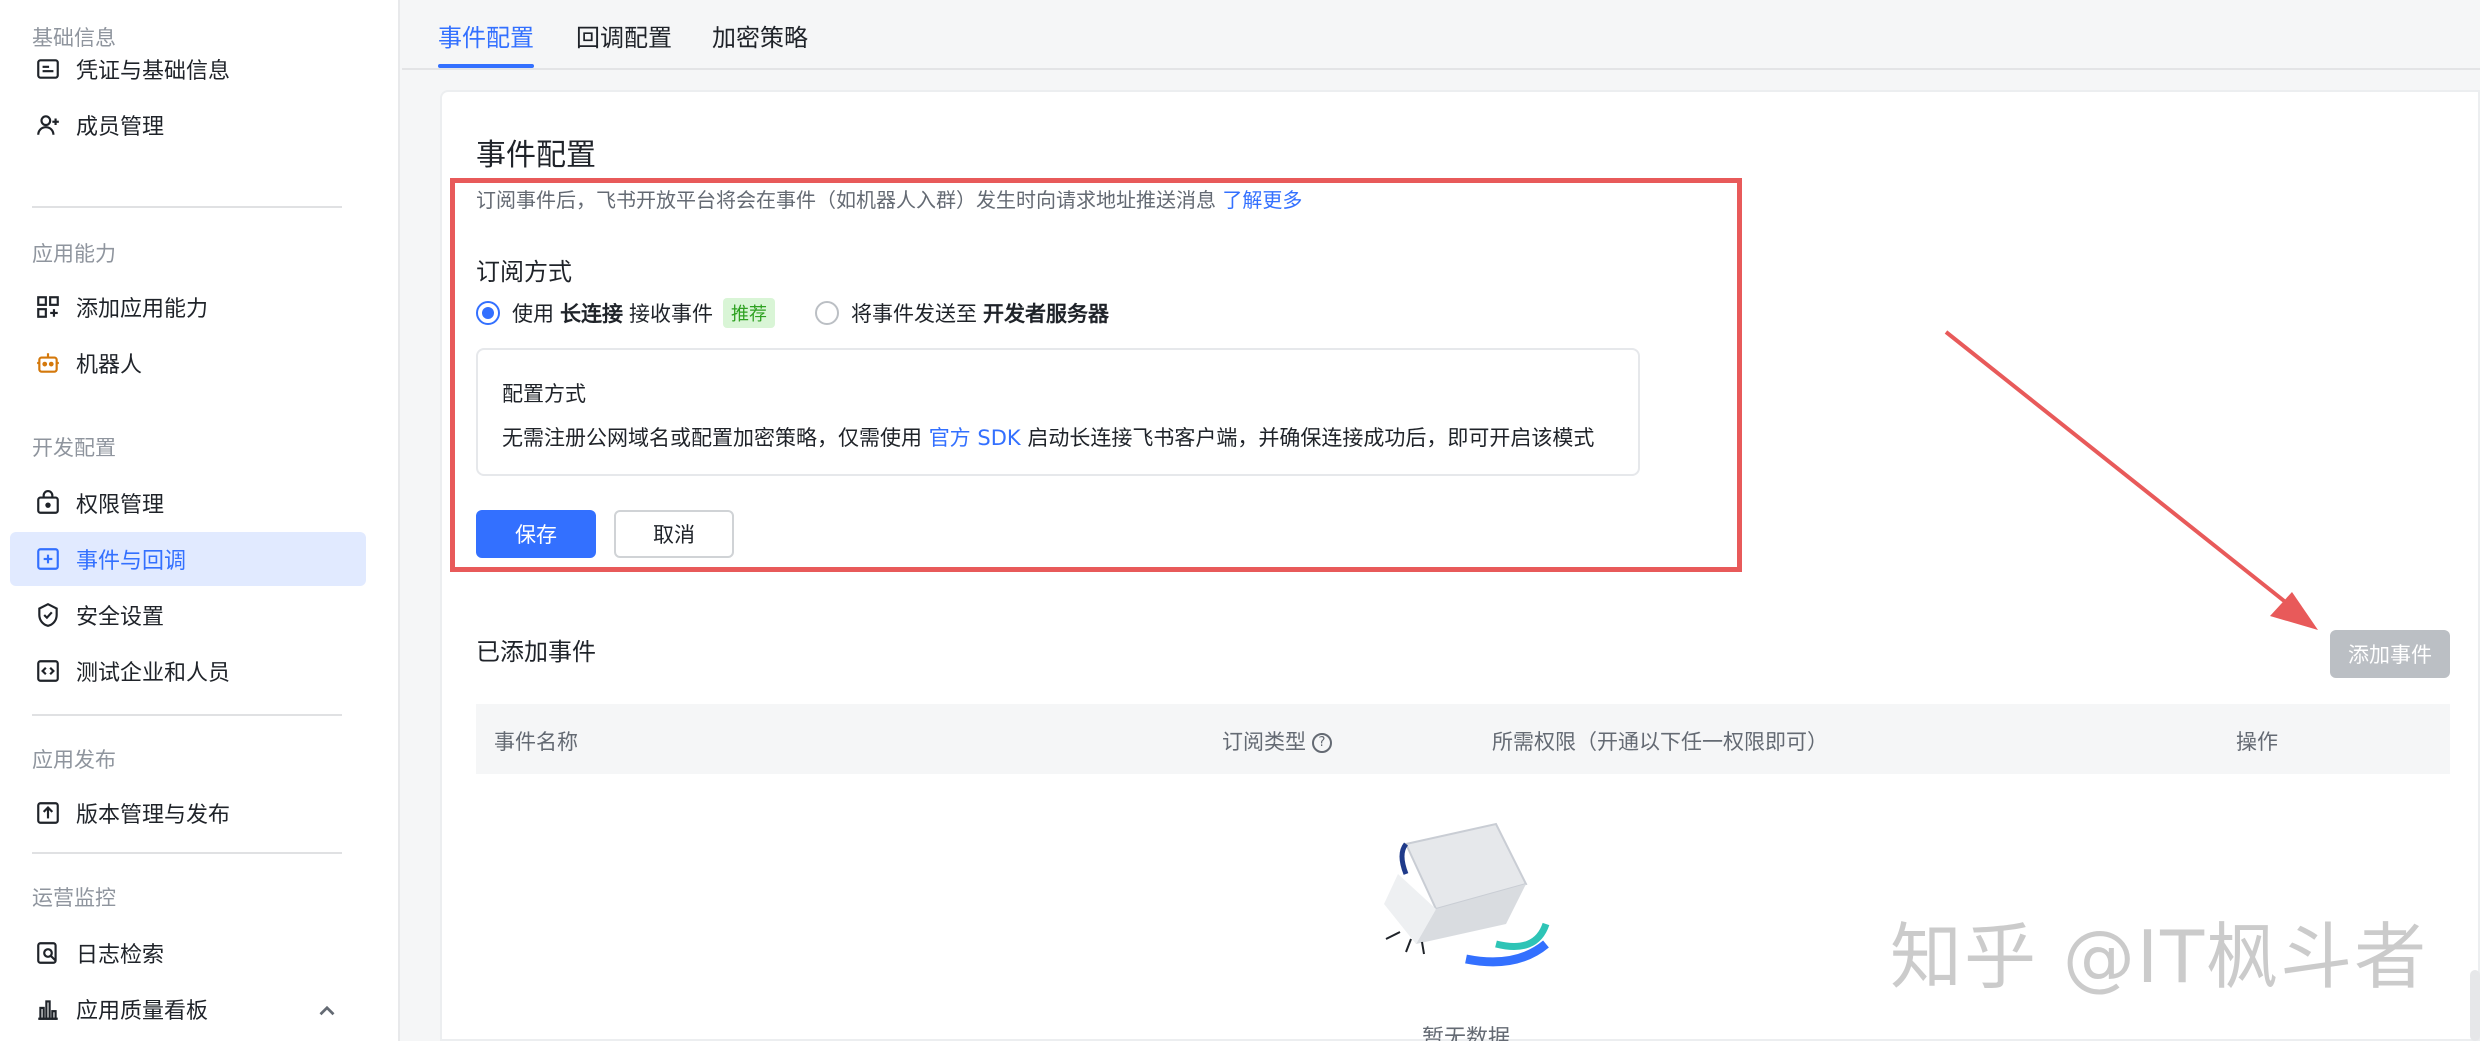  I want to click on tab-event-config: 事件配置, so click(486, 35).